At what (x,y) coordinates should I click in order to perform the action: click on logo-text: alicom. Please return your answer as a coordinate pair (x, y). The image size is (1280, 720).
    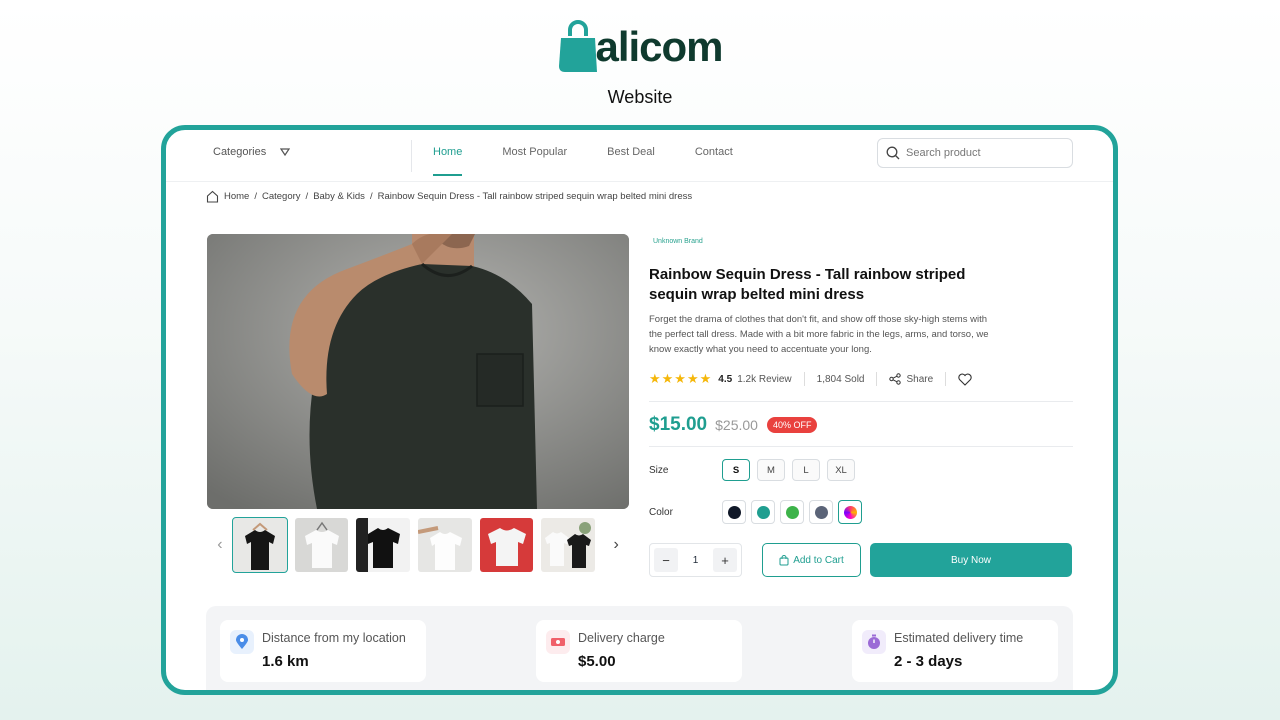
    Looking at the image, I should click on (659, 46).